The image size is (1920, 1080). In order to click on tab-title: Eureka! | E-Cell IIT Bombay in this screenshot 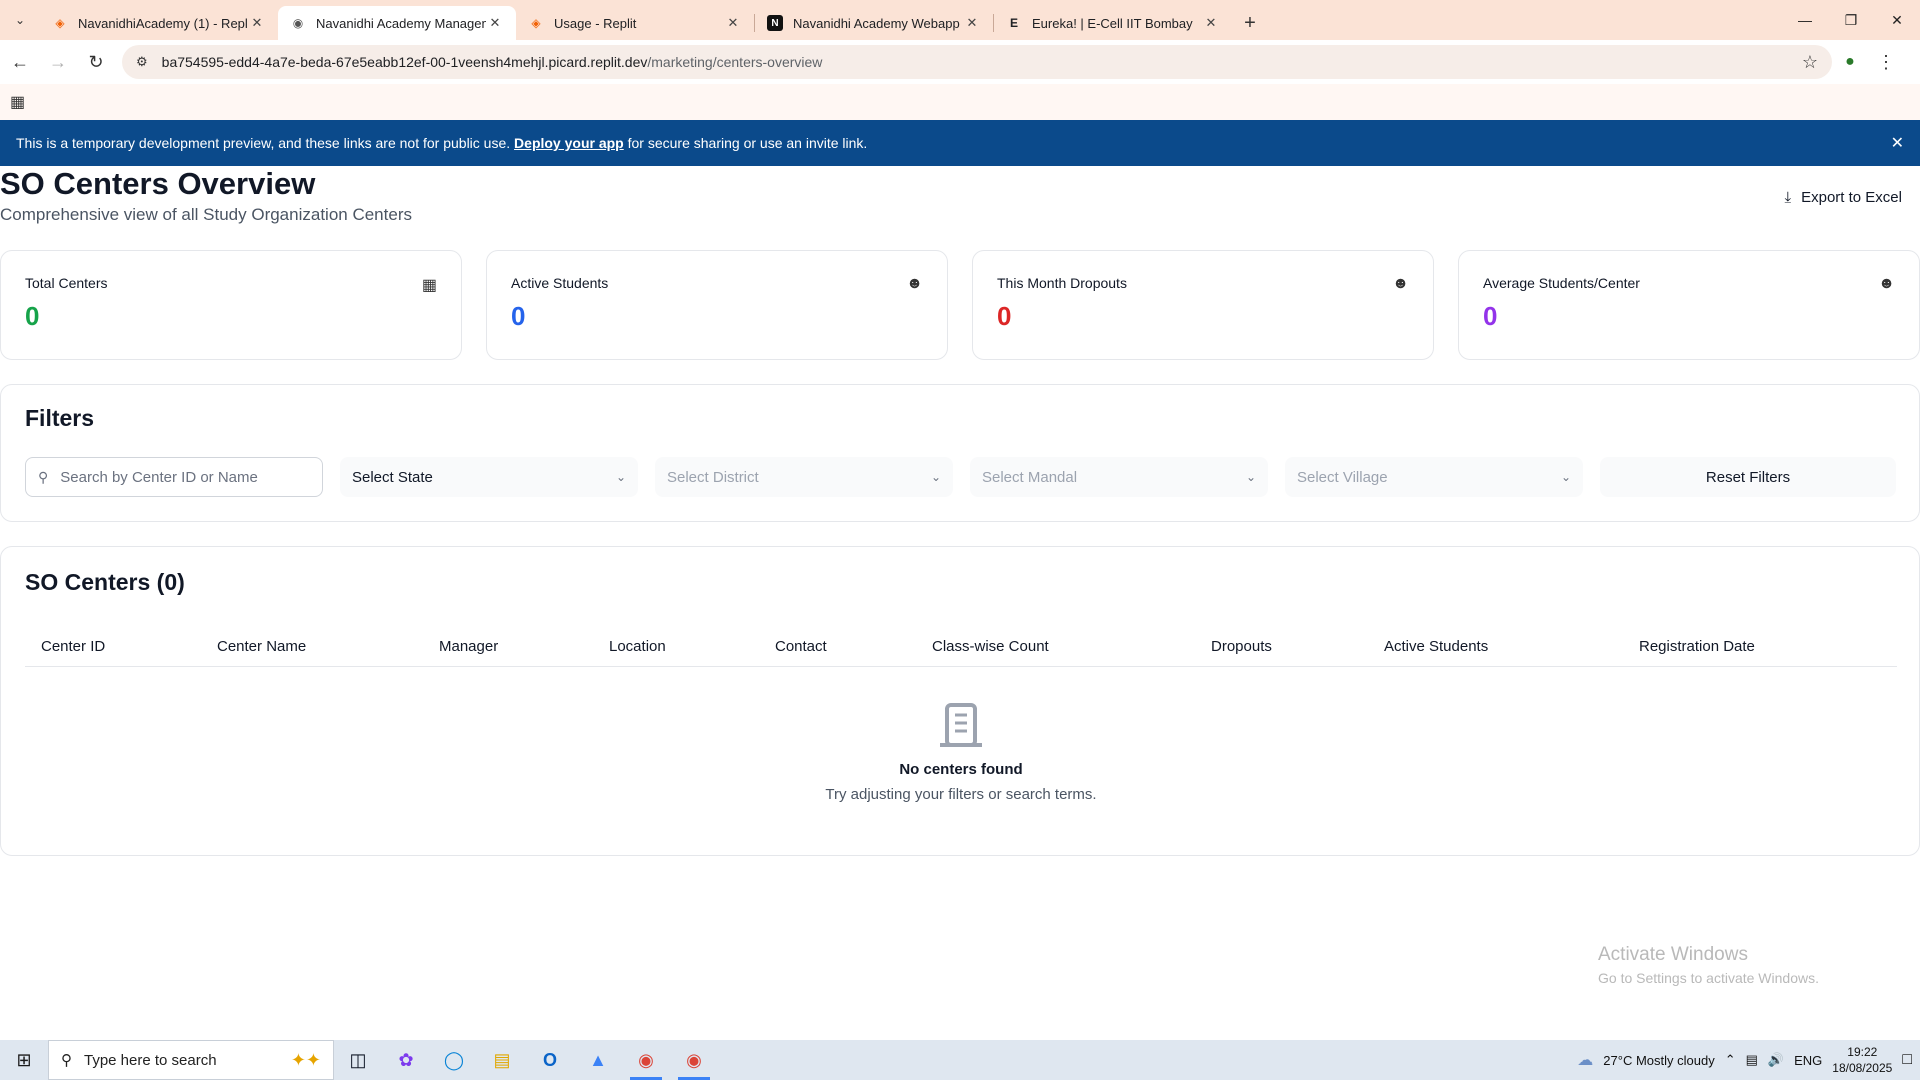, I will do `click(1112, 23)`.